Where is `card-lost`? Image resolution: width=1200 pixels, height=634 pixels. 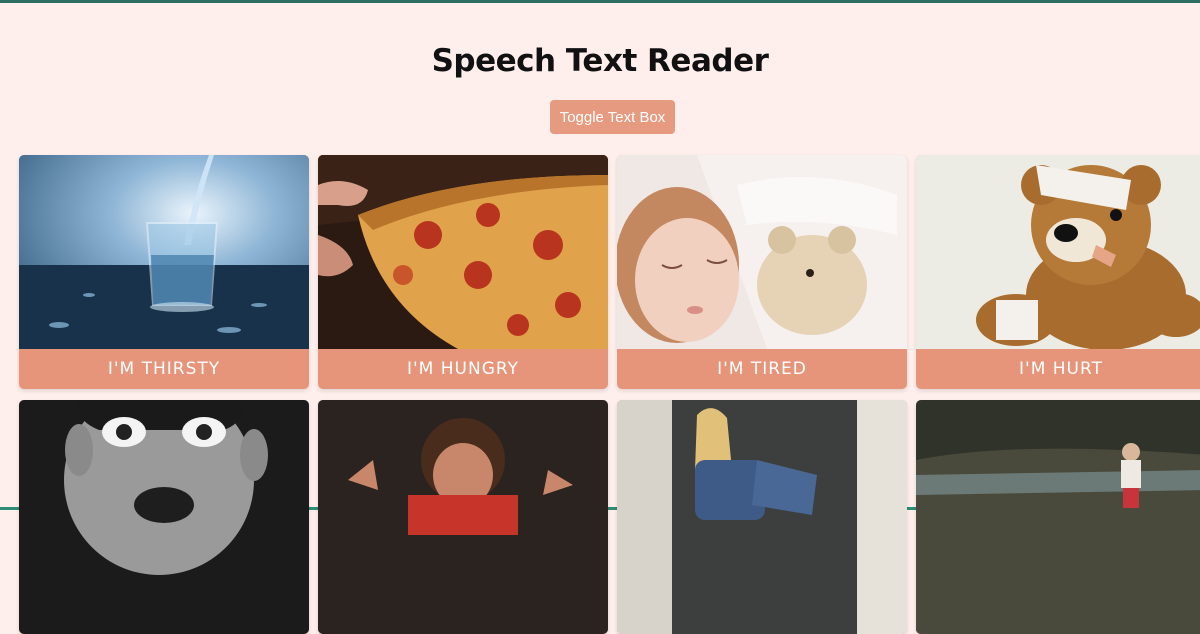 card-lost is located at coordinates (1058, 517).